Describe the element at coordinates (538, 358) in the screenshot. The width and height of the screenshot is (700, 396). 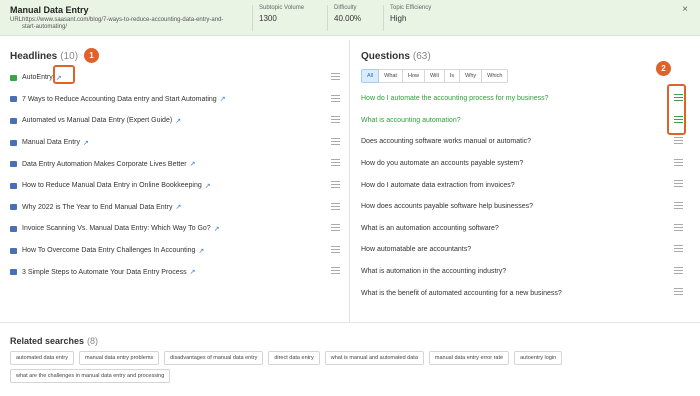
I see `related-tag: autoentry login` at that location.